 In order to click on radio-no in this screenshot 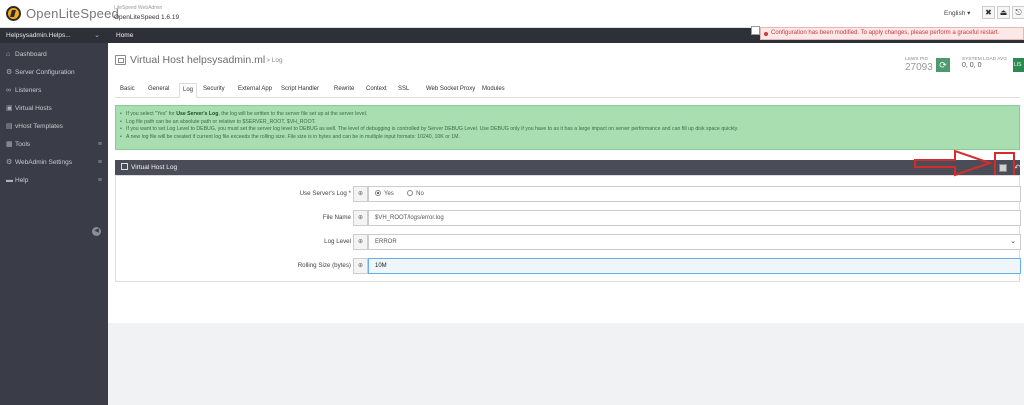, I will do `click(410, 193)`.